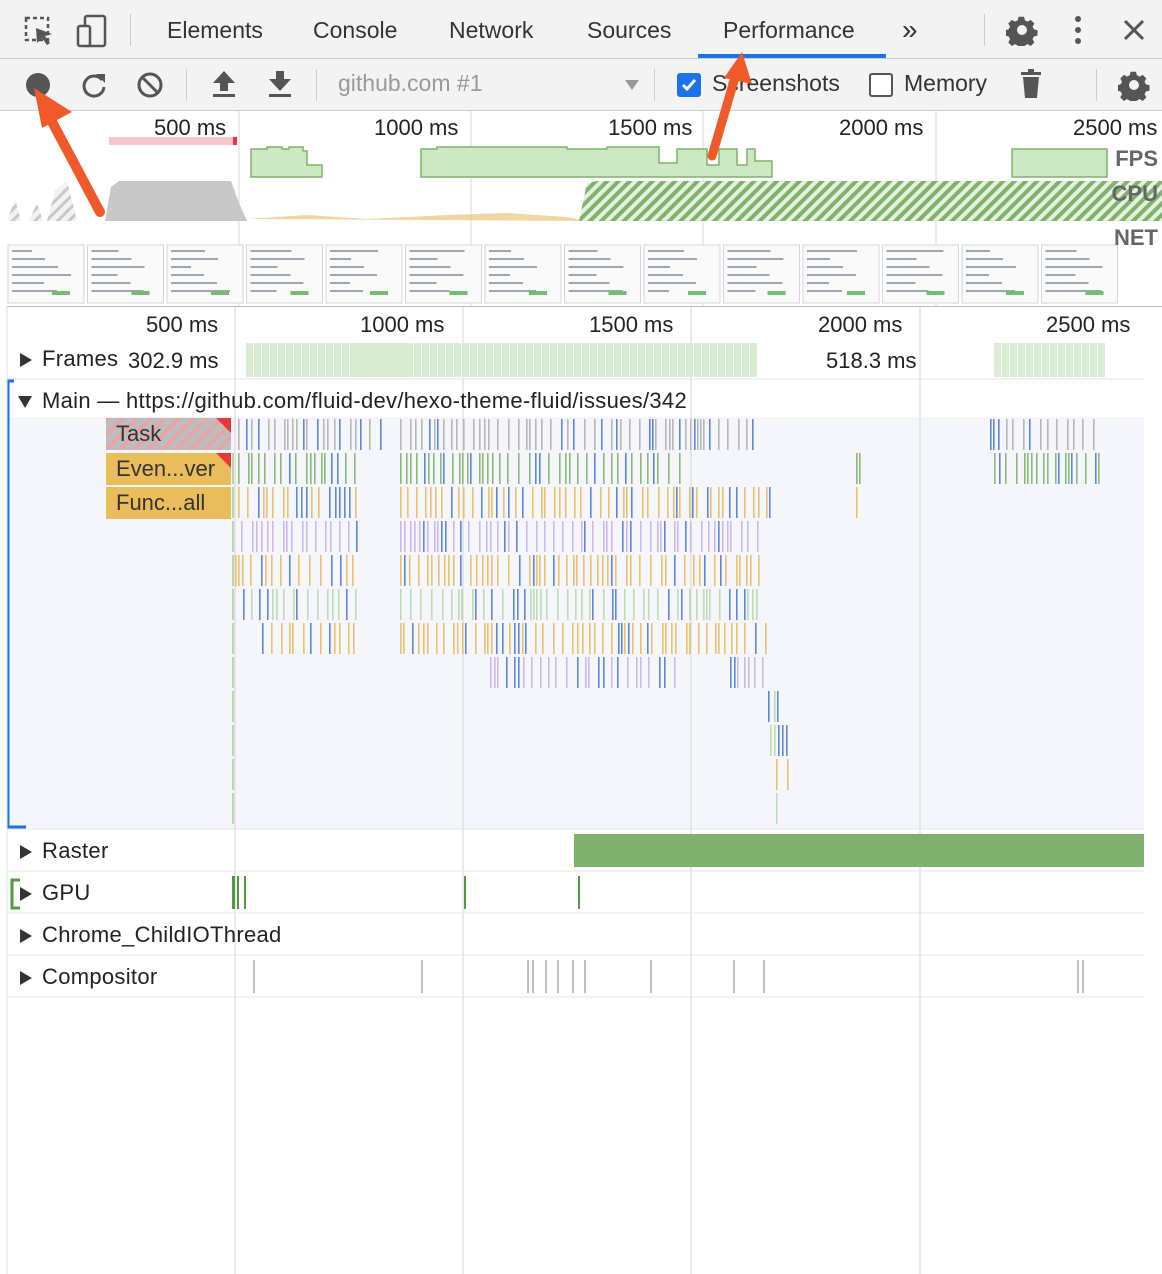 Image resolution: width=1162 pixels, height=1274 pixels. Describe the element at coordinates (1134, 85) in the screenshot. I see `capture-settings-gear-icon` at that location.